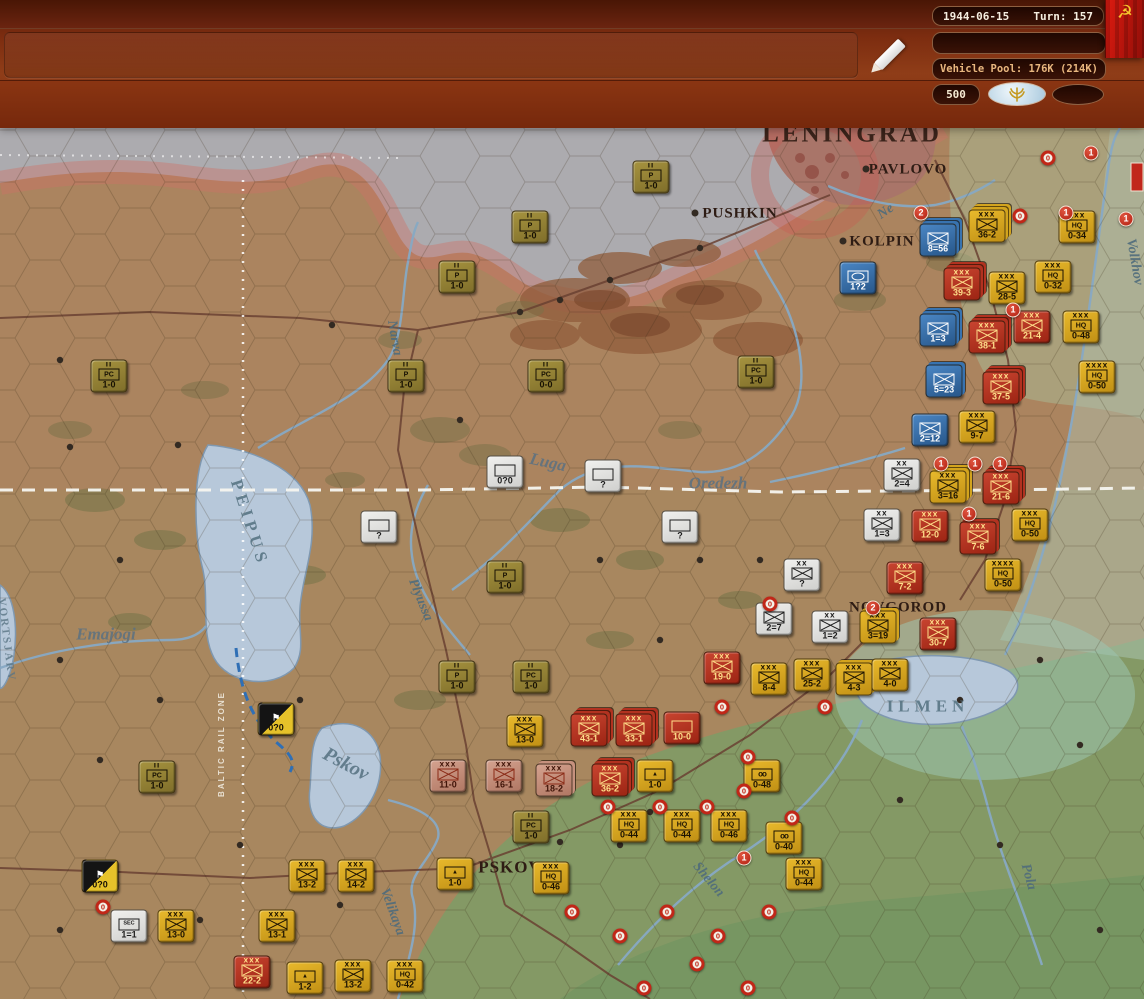 The image size is (1144, 999). Describe the element at coordinates (1032, 327) in the screenshot. I see `unit-counter: XXX 21-4` at that location.